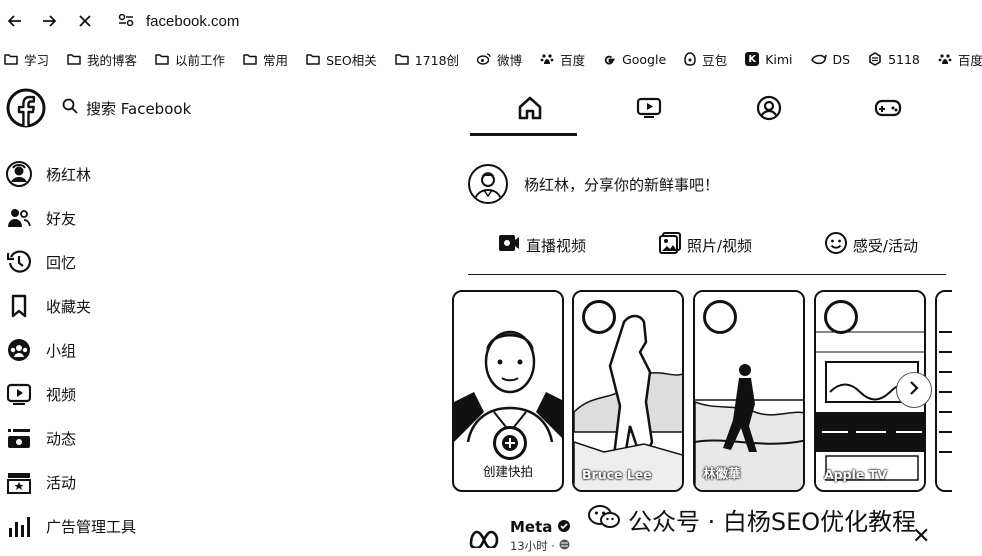  I want to click on post-composer: 杨红林，分享你的新鲜事吧！ 直播视频 照片/视频 感受/活动, so click(708, 217).